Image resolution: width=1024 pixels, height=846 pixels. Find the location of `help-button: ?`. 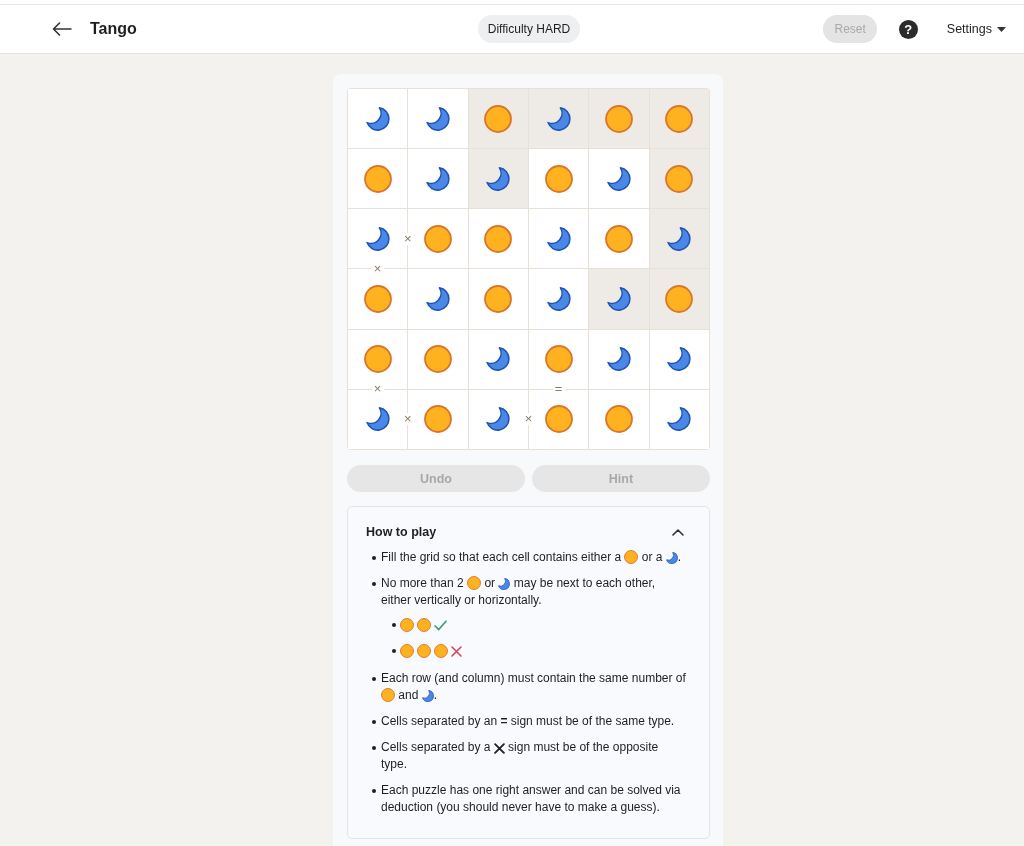

help-button: ? is located at coordinates (908, 29).